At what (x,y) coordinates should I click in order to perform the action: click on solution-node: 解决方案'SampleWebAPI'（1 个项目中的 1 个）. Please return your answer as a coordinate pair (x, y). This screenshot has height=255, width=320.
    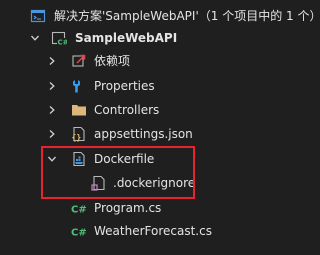
    Looking at the image, I should click on (160, 16).